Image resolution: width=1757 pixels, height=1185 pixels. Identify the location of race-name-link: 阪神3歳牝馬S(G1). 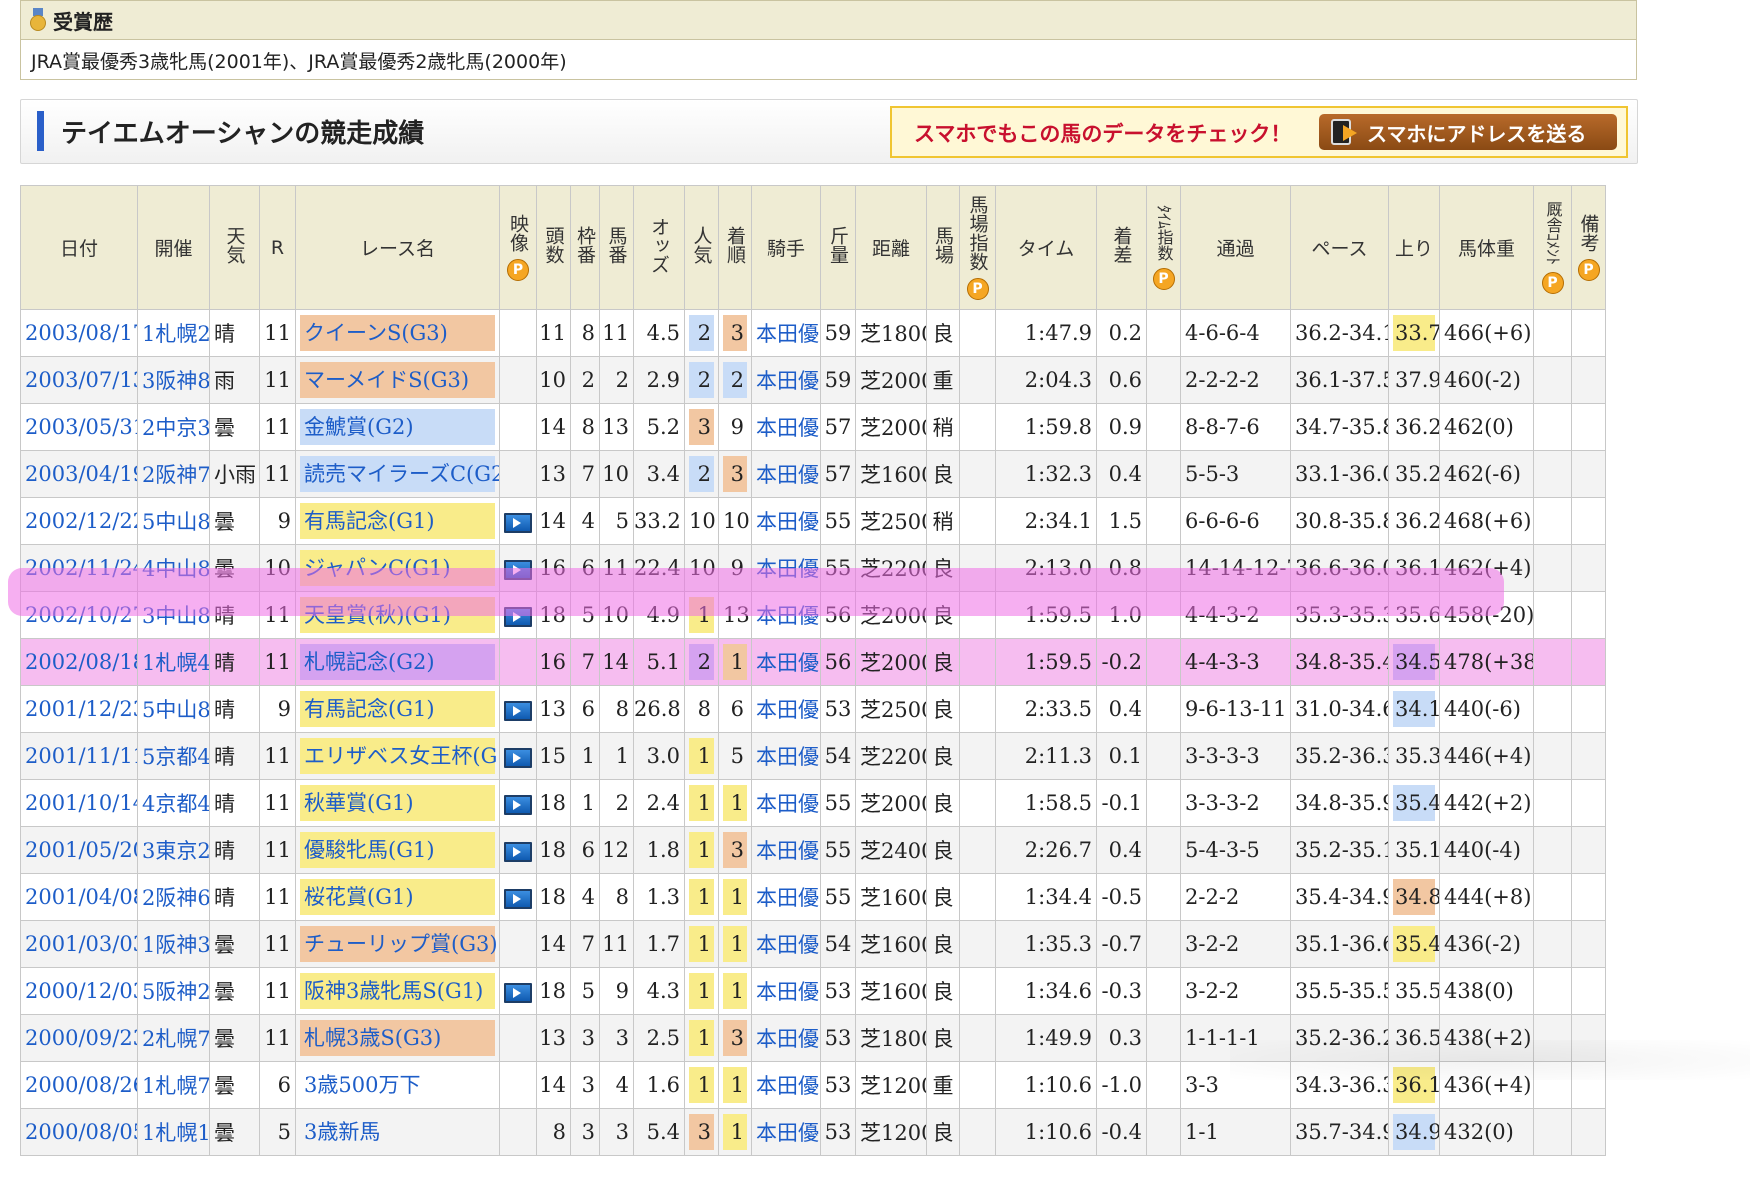
(393, 991).